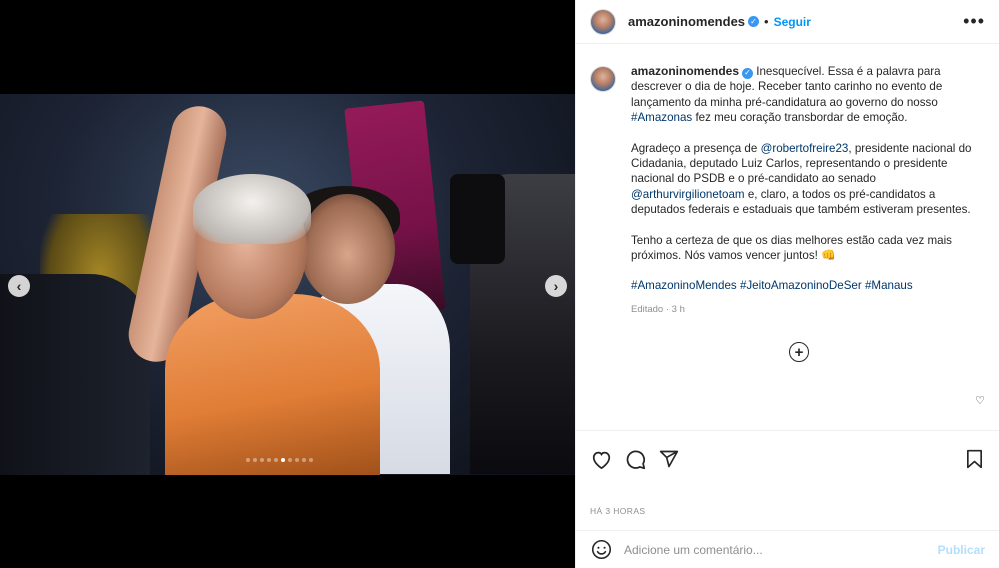 This screenshot has width=999, height=568. Describe the element at coordinates (781, 549) in the screenshot. I see `comment-input` at that location.